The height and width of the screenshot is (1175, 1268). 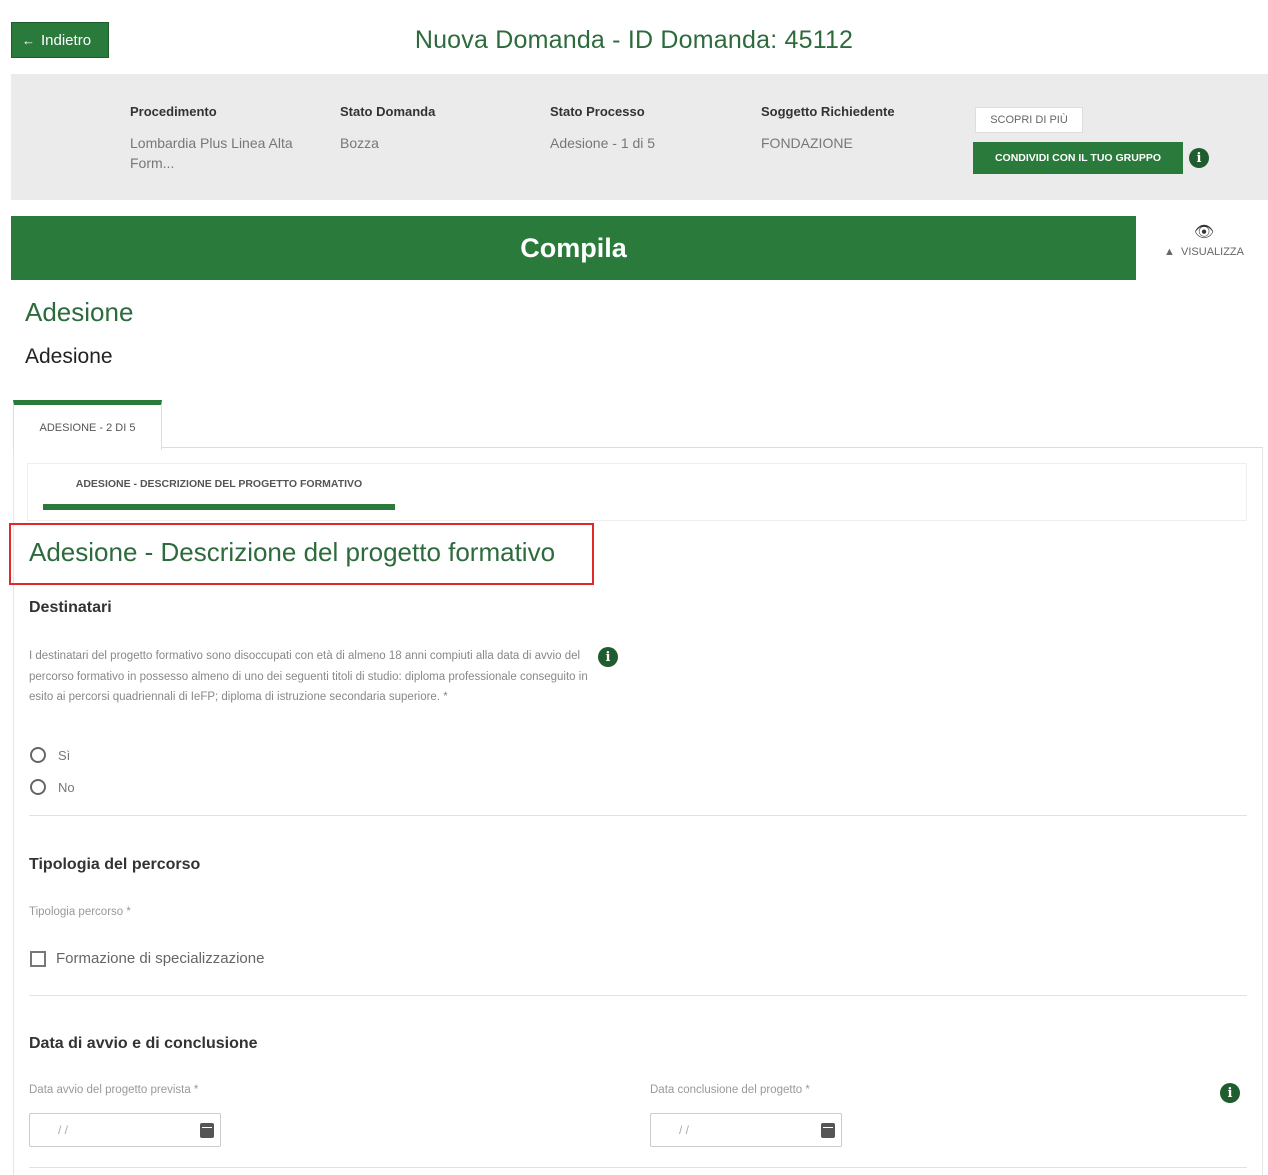 What do you see at coordinates (730, 1090) in the screenshot?
I see `end-date-label: Data conclusione del progetto *` at bounding box center [730, 1090].